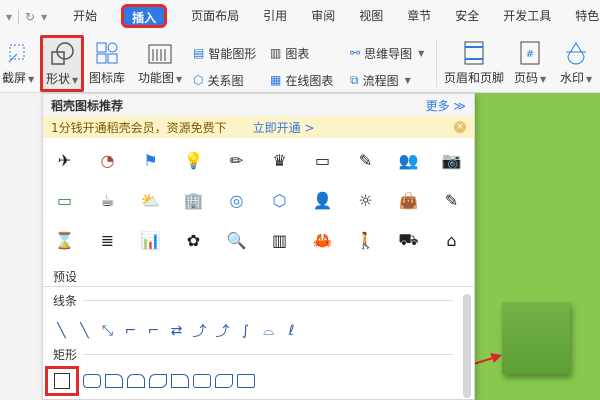 Image resolution: width=600 pixels, height=400 pixels. I want to click on separator, so click(436, 63).